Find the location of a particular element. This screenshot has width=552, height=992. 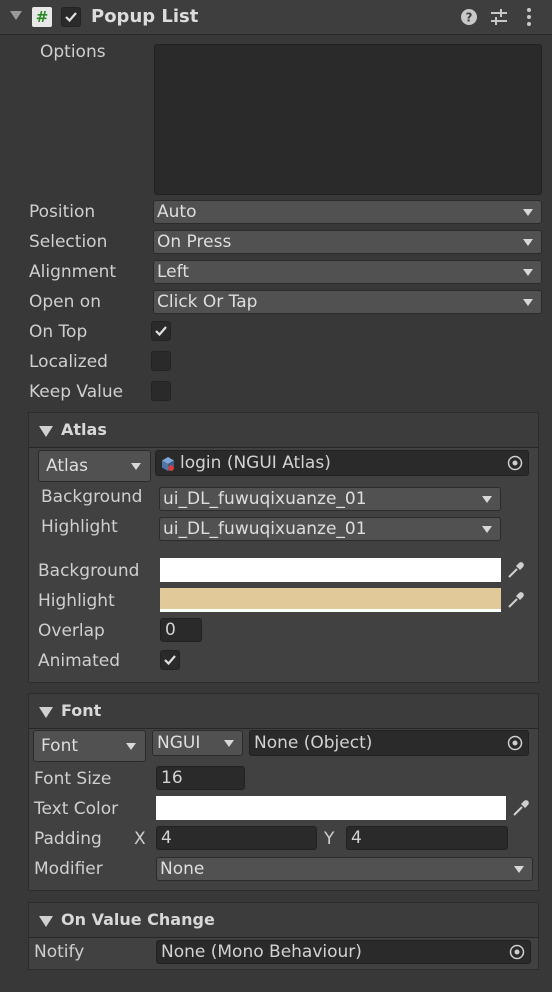

font-object-field: None (Object) is located at coordinates (389, 743).